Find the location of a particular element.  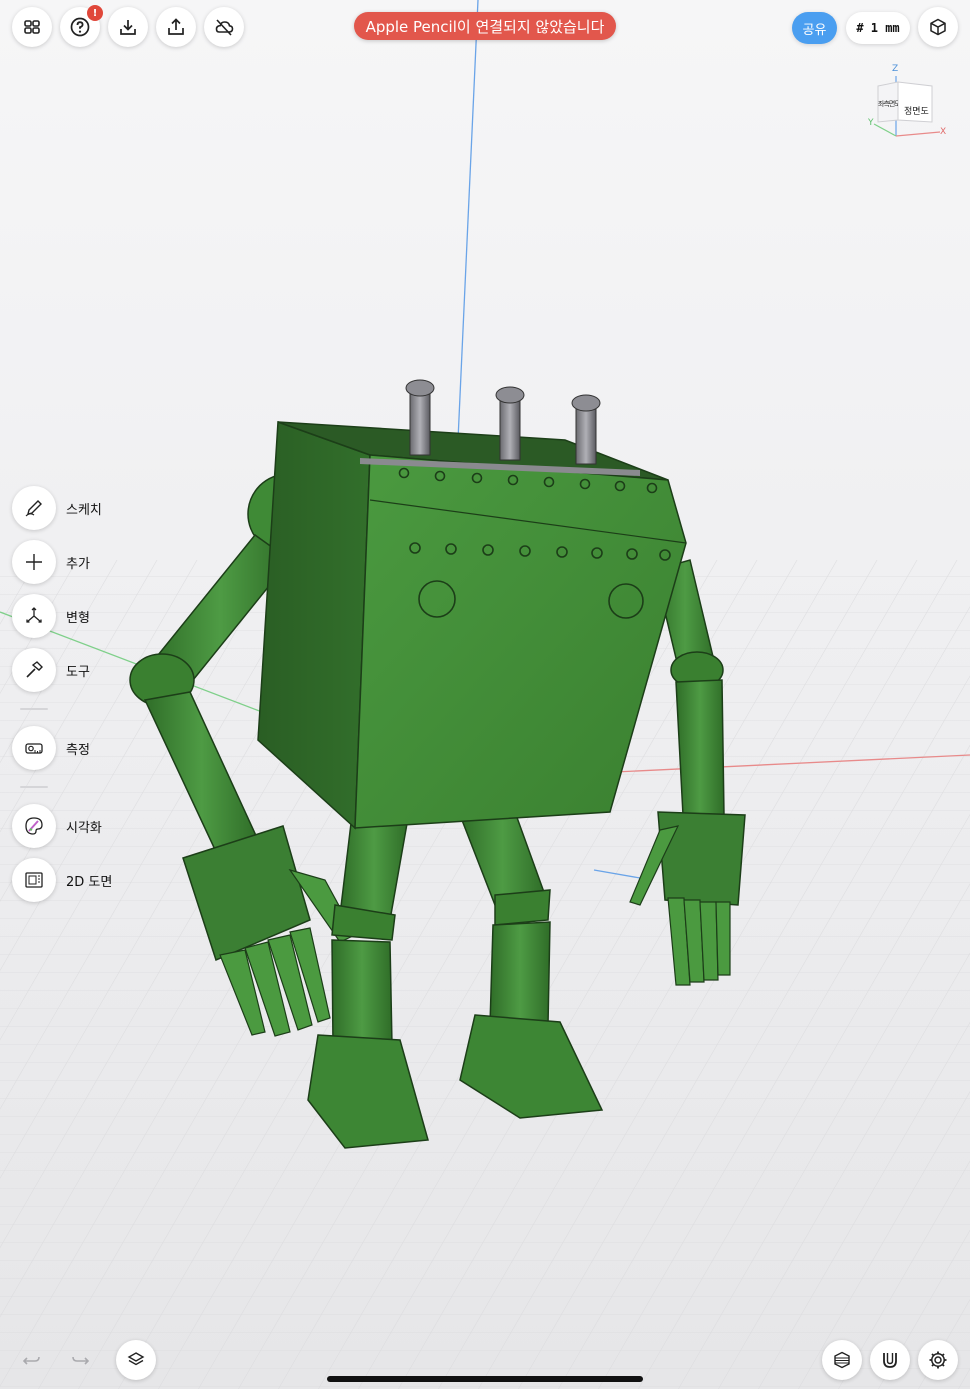

help-icon is located at coordinates (80, 27).